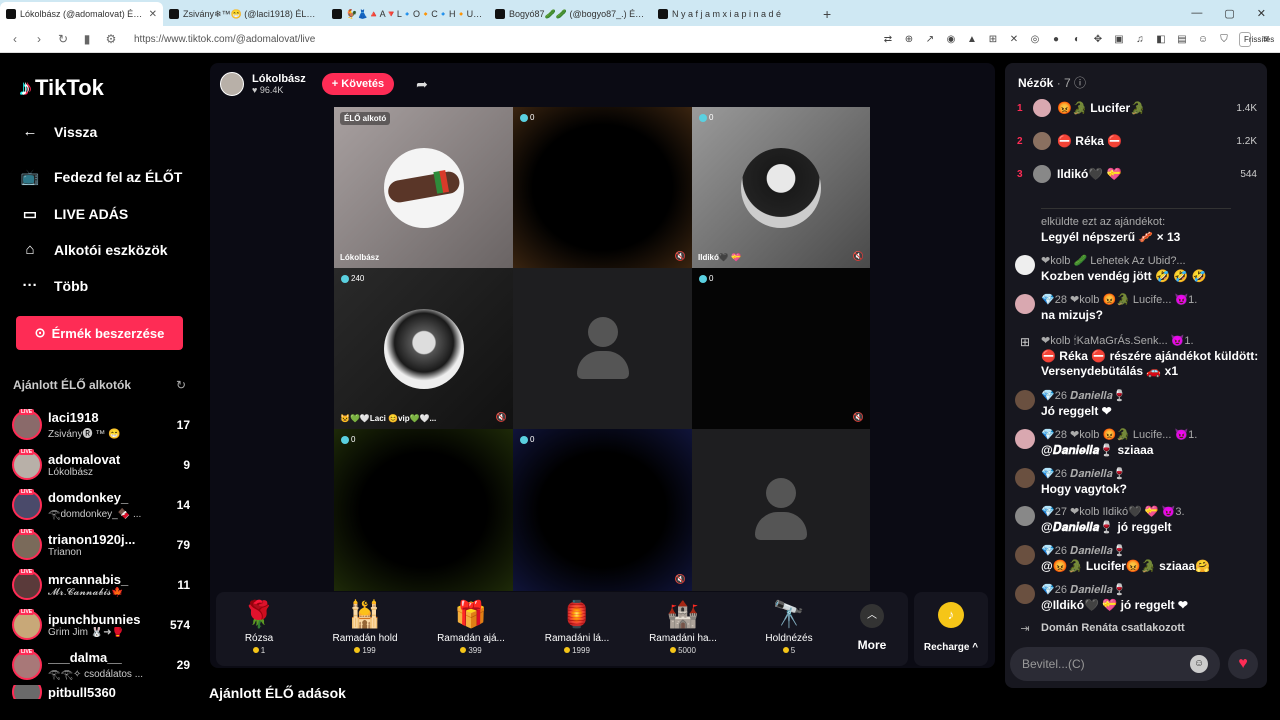  What do you see at coordinates (423, 510) in the screenshot?
I see `guest-cell: 0` at bounding box center [423, 510].